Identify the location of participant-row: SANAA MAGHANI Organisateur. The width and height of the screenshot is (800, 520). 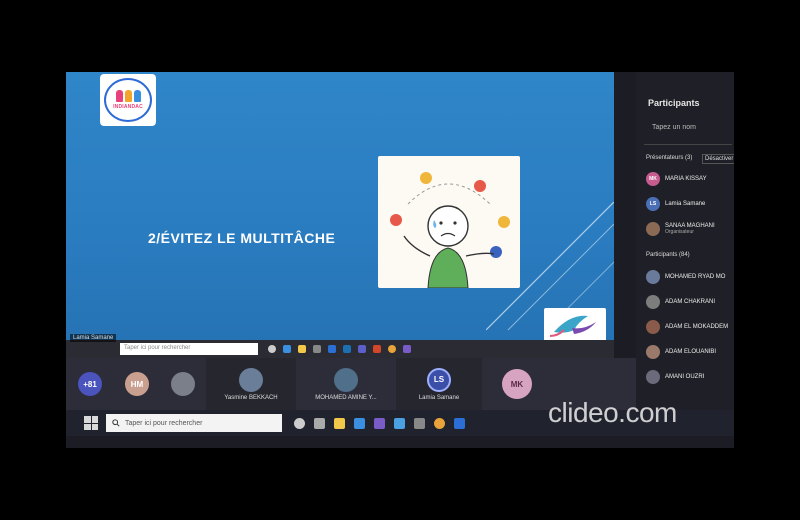
(680, 229).